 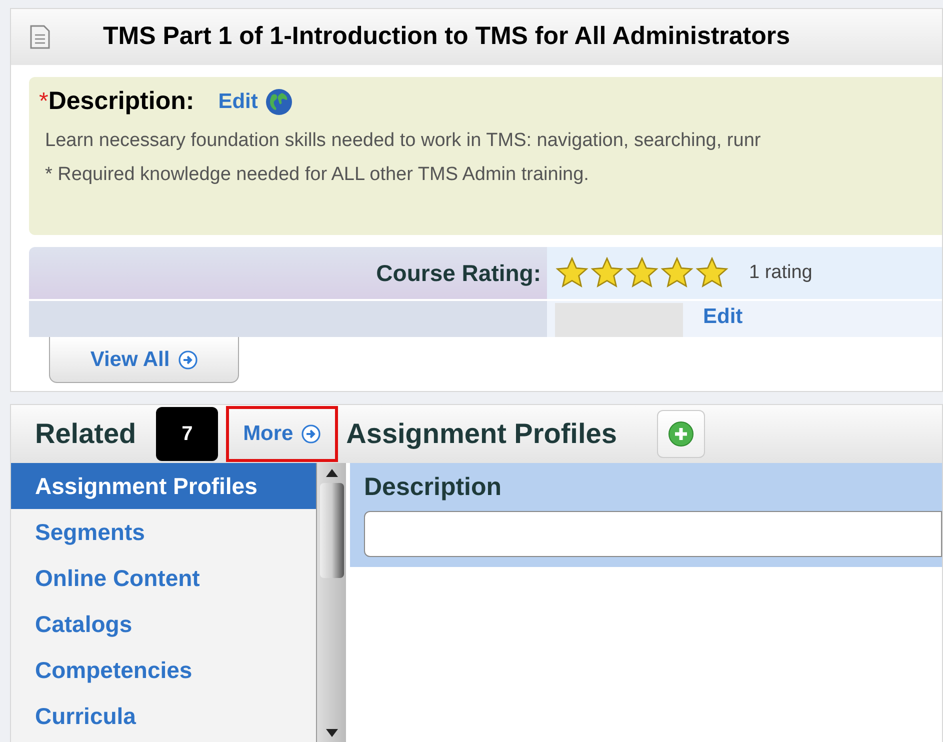 What do you see at coordinates (481, 434) in the screenshot?
I see `panel-title: Assignment Profiles` at bounding box center [481, 434].